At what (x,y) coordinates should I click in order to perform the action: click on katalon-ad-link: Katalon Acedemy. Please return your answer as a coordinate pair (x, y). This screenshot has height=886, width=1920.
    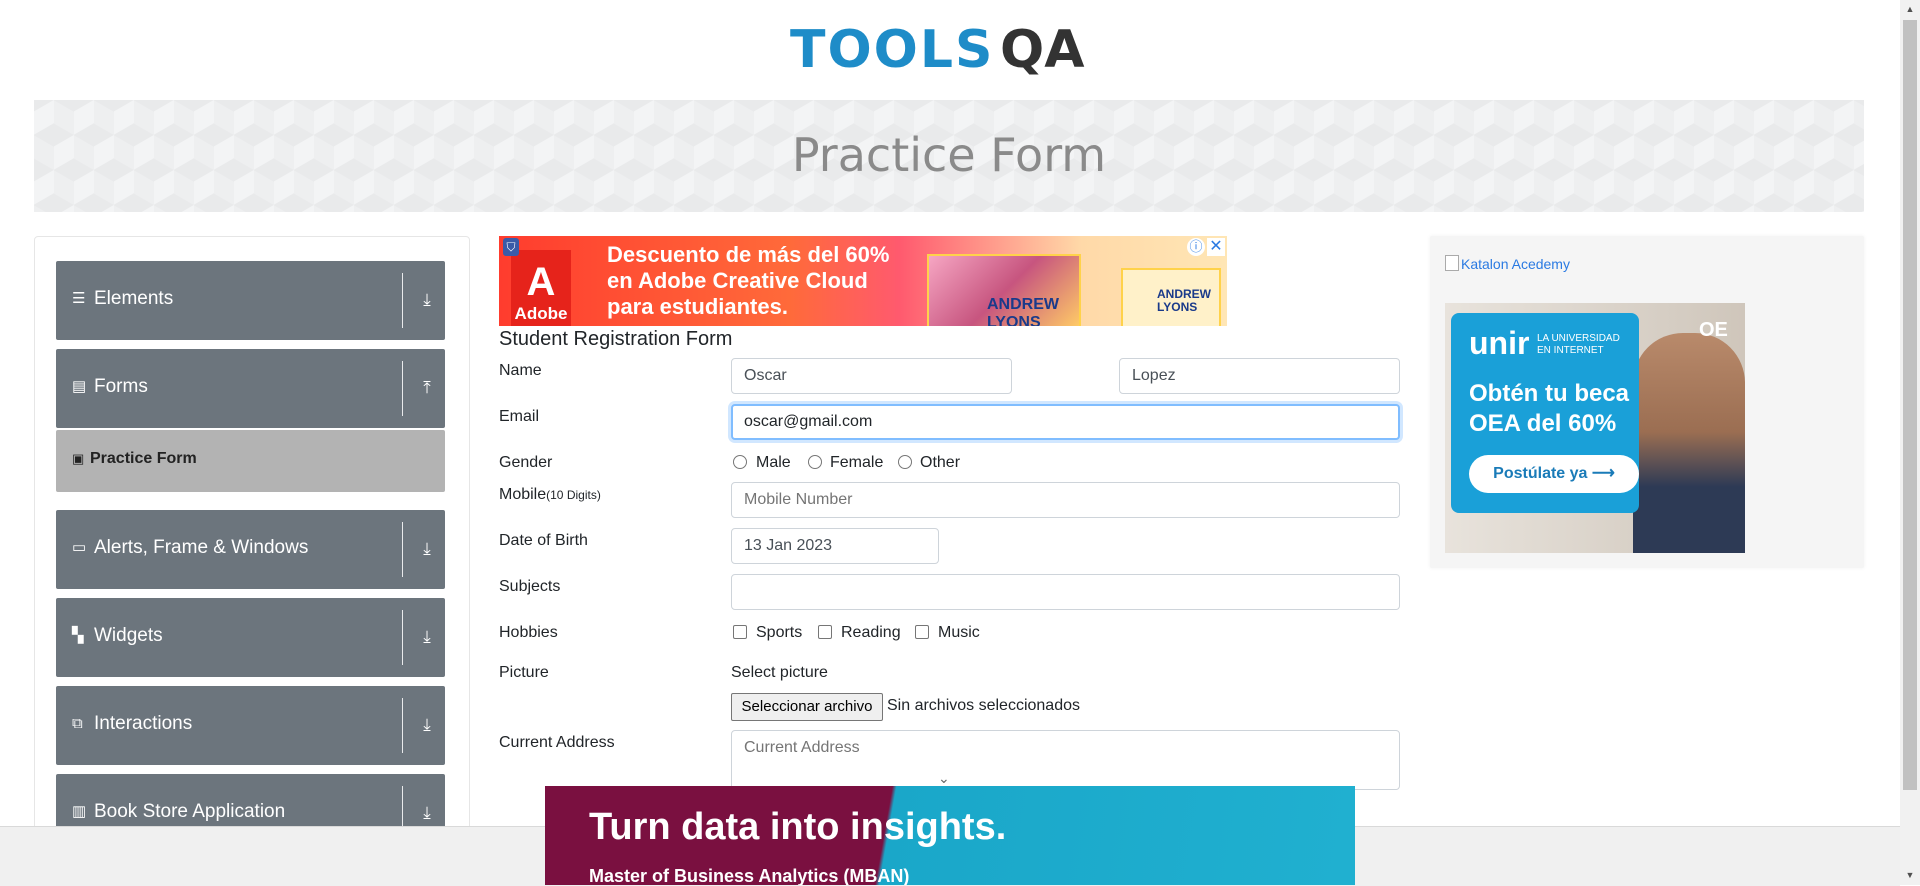
    Looking at the image, I should click on (1507, 263).